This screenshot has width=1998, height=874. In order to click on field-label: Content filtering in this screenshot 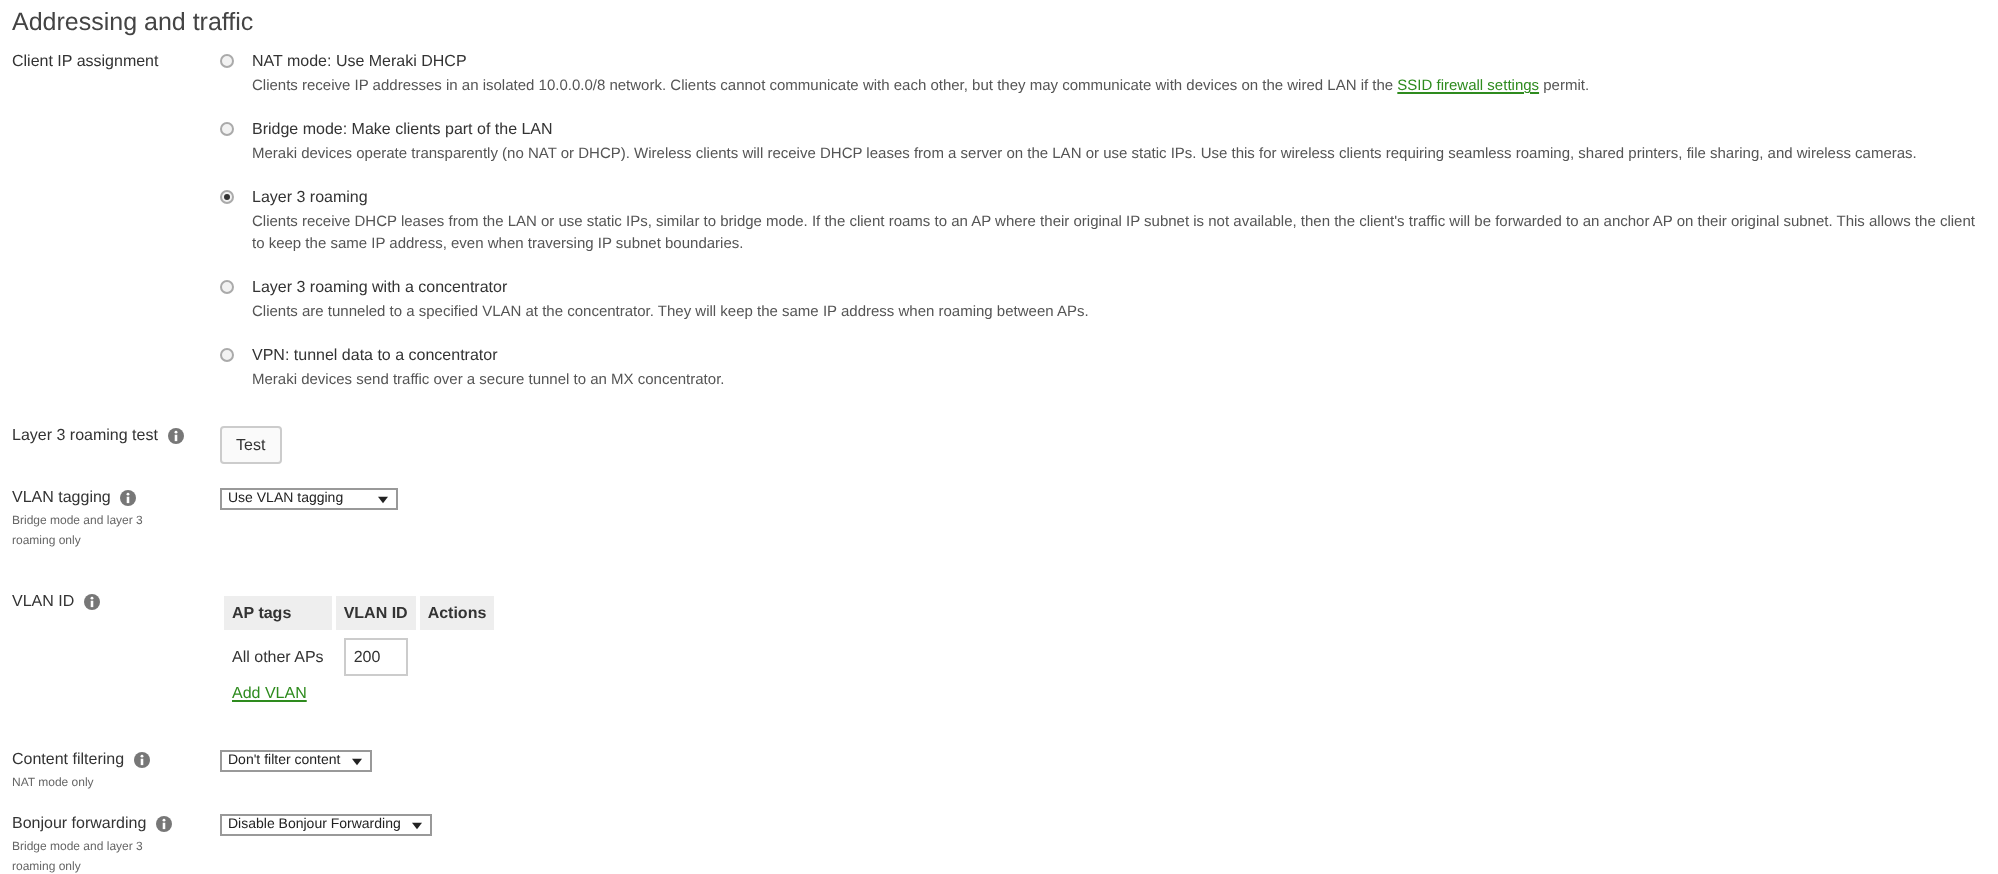, I will do `click(68, 759)`.